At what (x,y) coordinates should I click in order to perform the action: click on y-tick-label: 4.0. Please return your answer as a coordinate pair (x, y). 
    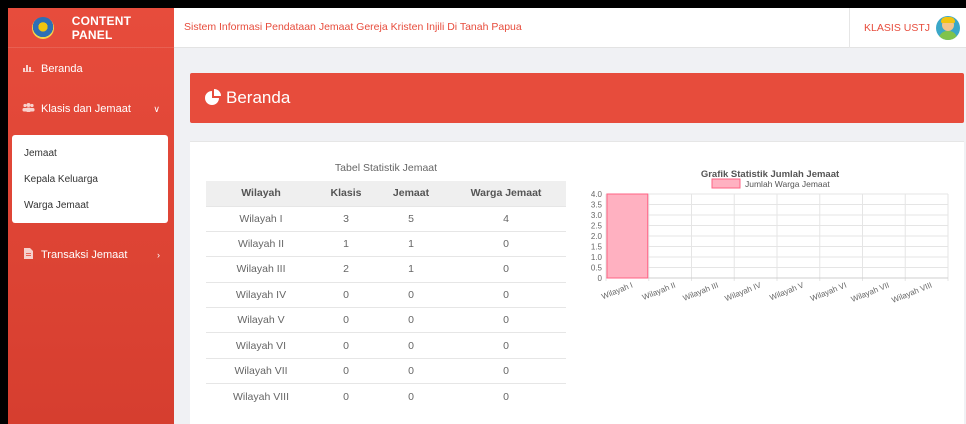
    Looking at the image, I should click on (597, 194).